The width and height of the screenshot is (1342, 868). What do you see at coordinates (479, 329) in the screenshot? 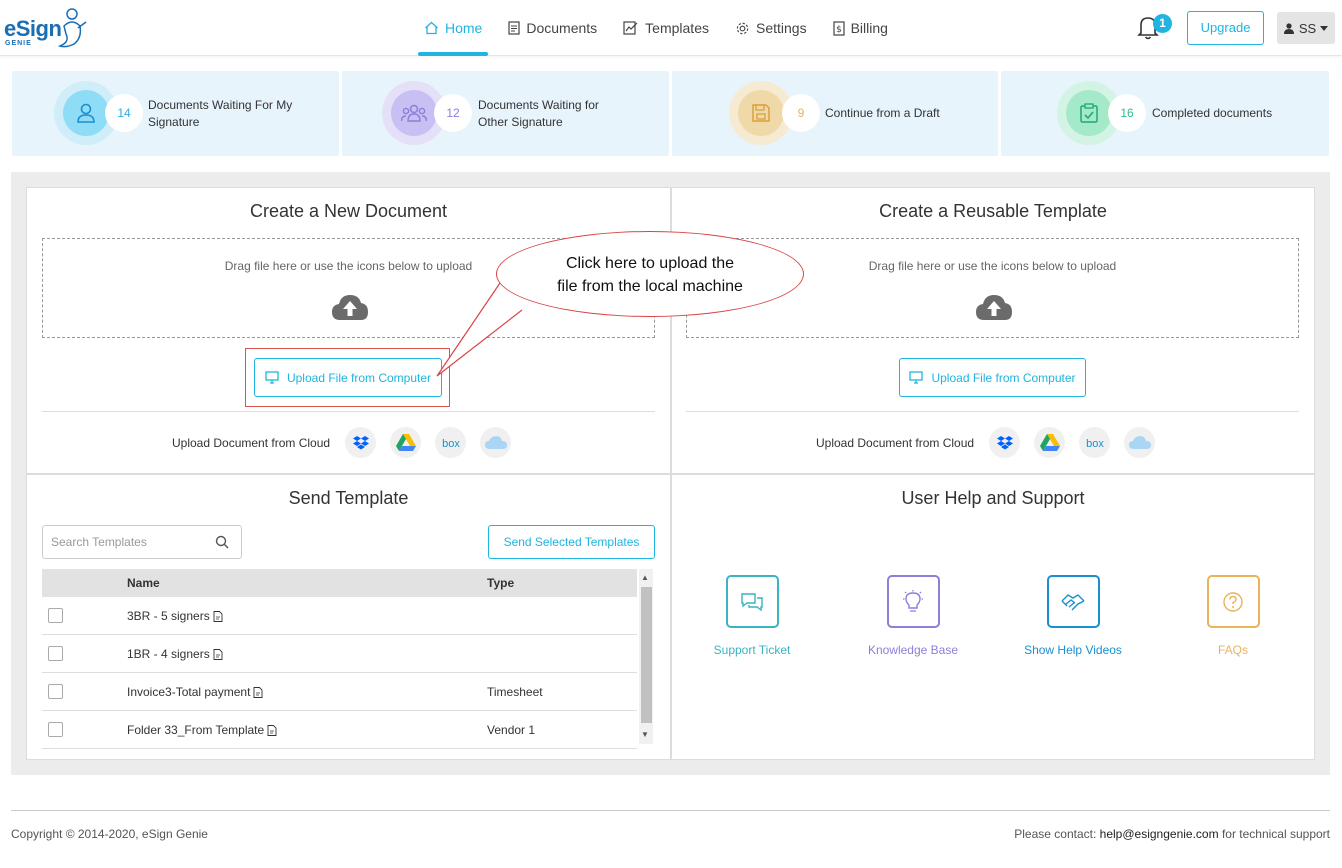
I see `callout-pointer` at bounding box center [479, 329].